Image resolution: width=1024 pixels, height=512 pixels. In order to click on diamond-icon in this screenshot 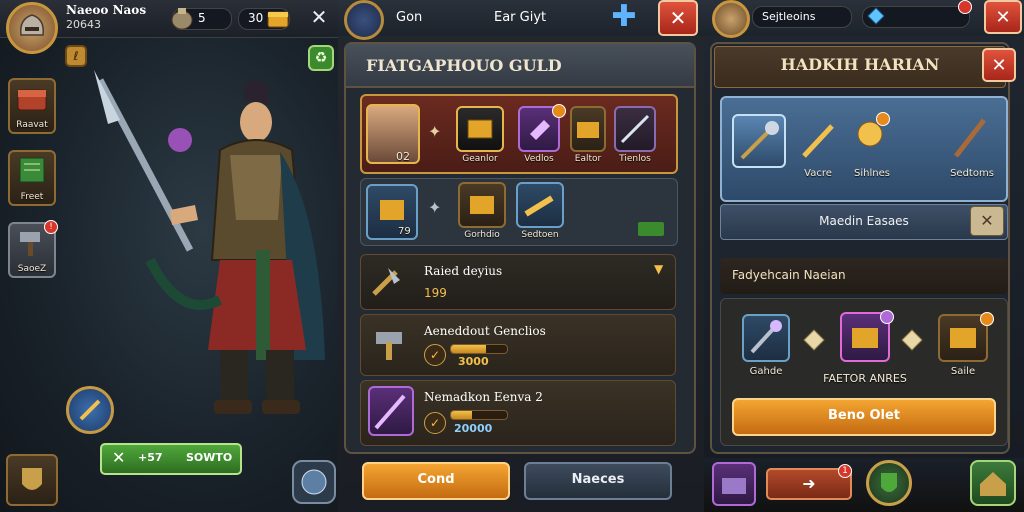, I will do `click(814, 340)`.